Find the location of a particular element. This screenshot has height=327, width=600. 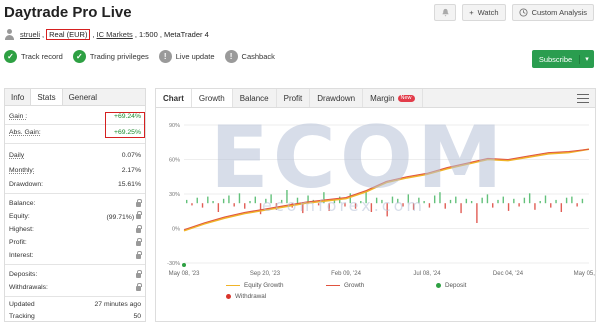

broker-link: IC Markets is located at coordinates (115, 34).